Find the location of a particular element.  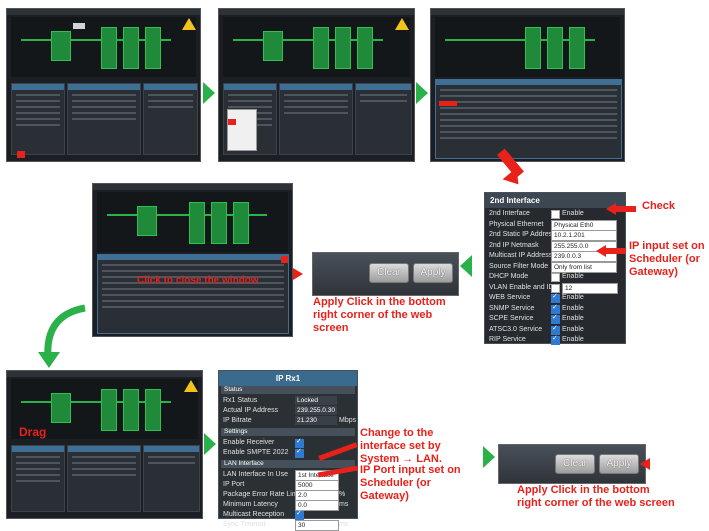

setting-label: SNMP Service is located at coordinates (512, 308).